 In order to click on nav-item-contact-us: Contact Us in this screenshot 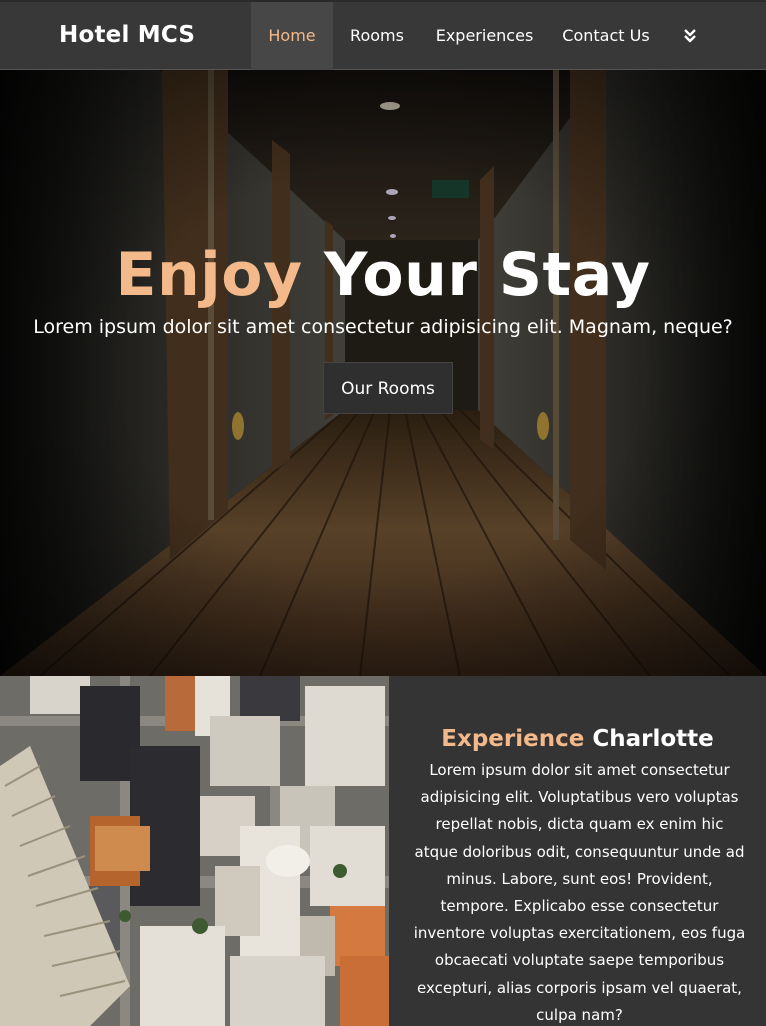, I will do `click(606, 36)`.